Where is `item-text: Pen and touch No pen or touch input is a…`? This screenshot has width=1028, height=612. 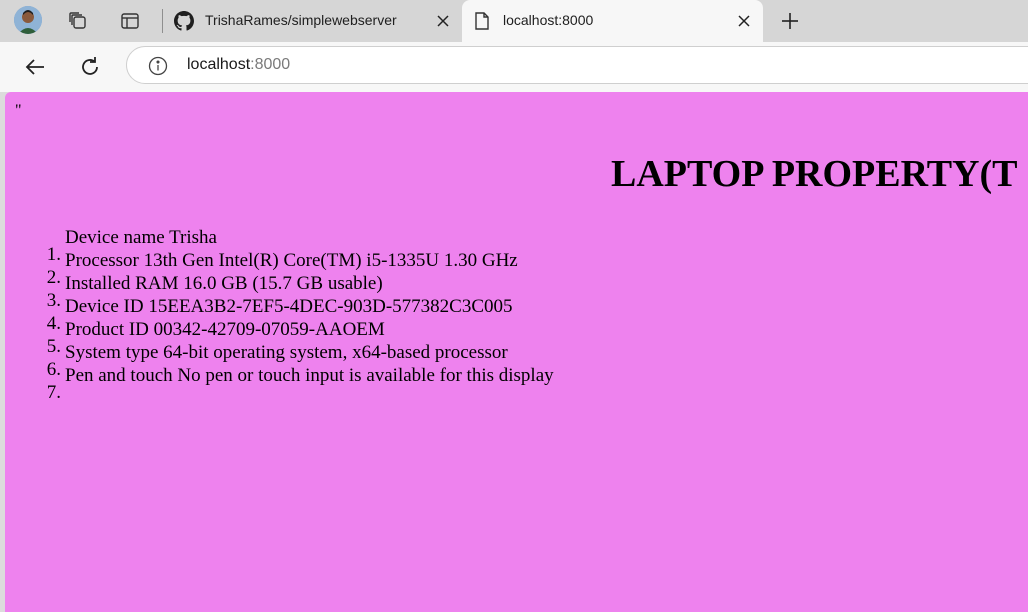
item-text: Pen and touch No pen or touch input is a… is located at coordinates (309, 375).